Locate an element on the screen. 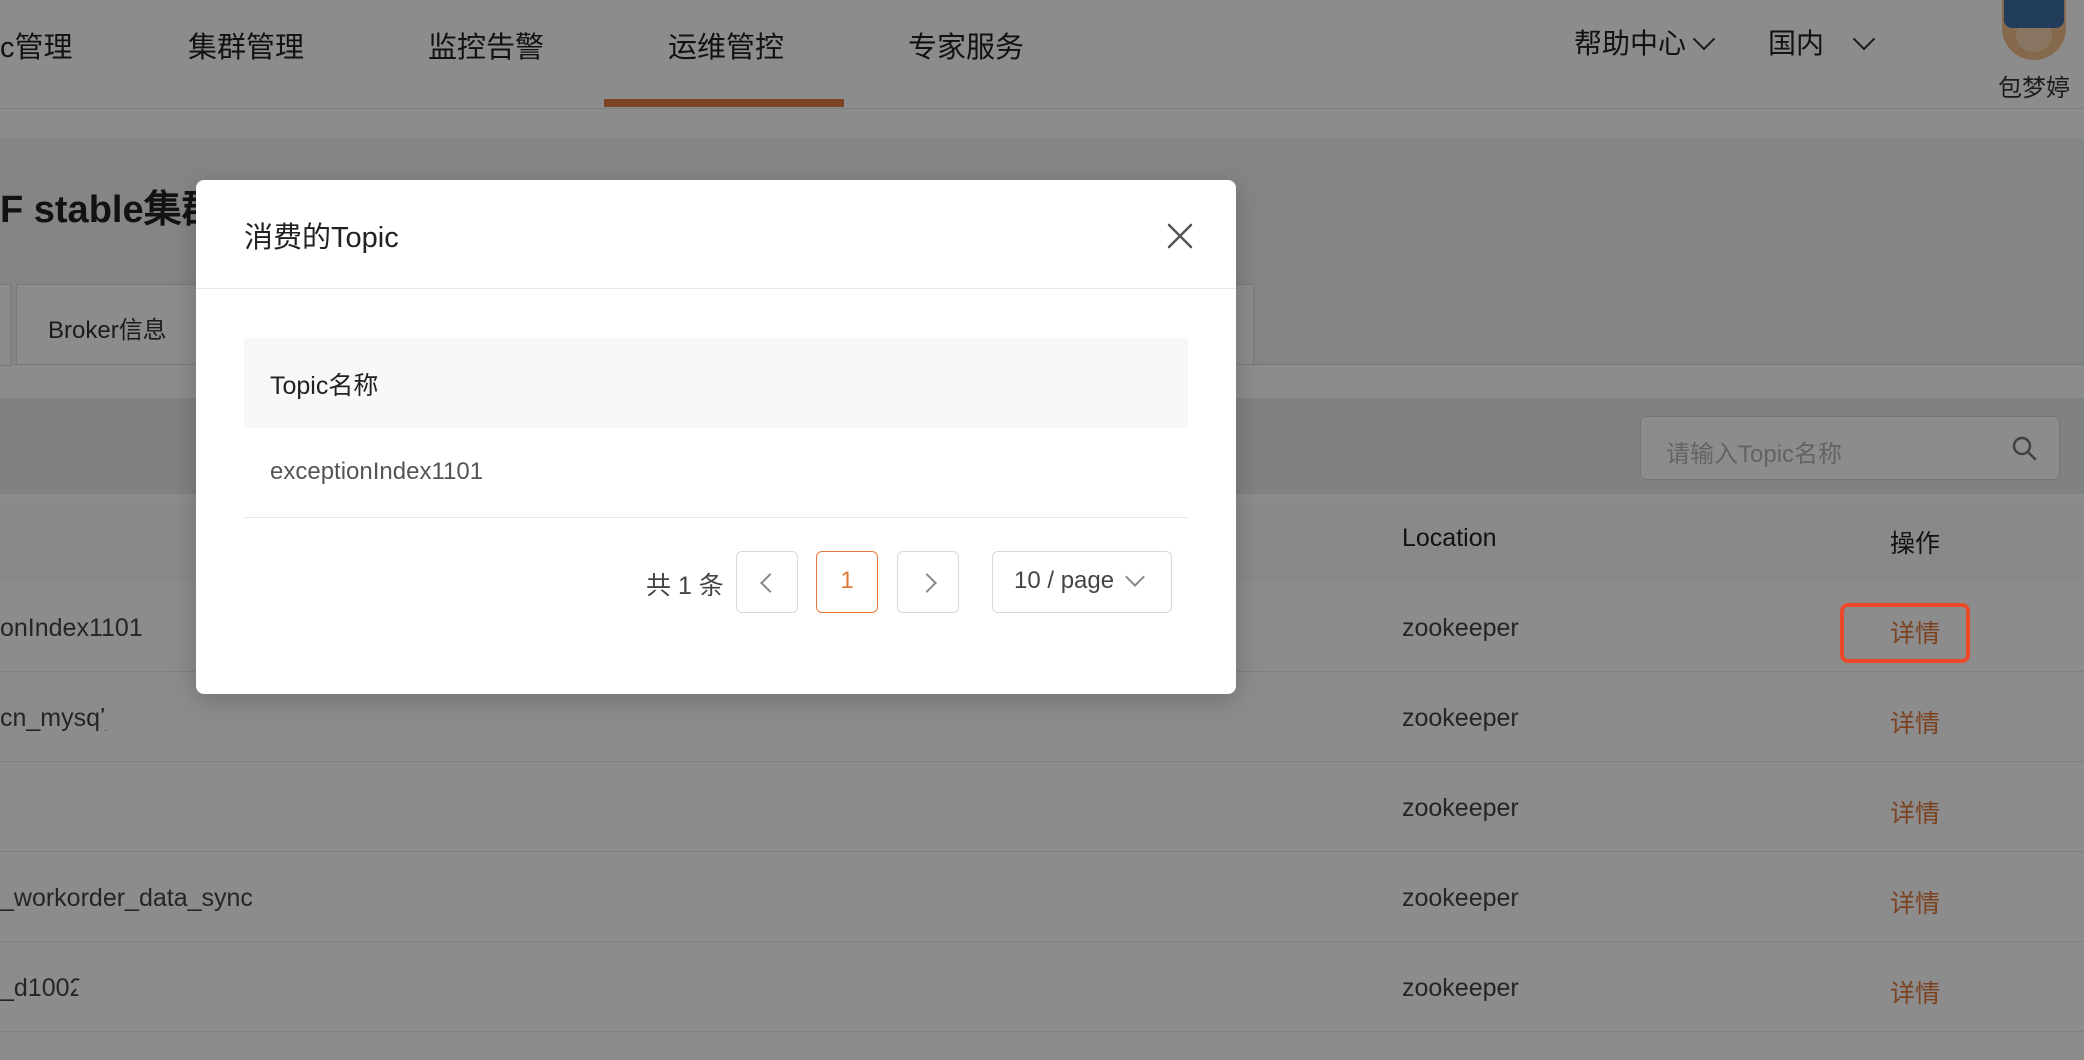 This screenshot has width=2084, height=1060. close-icon is located at coordinates (1180, 236).